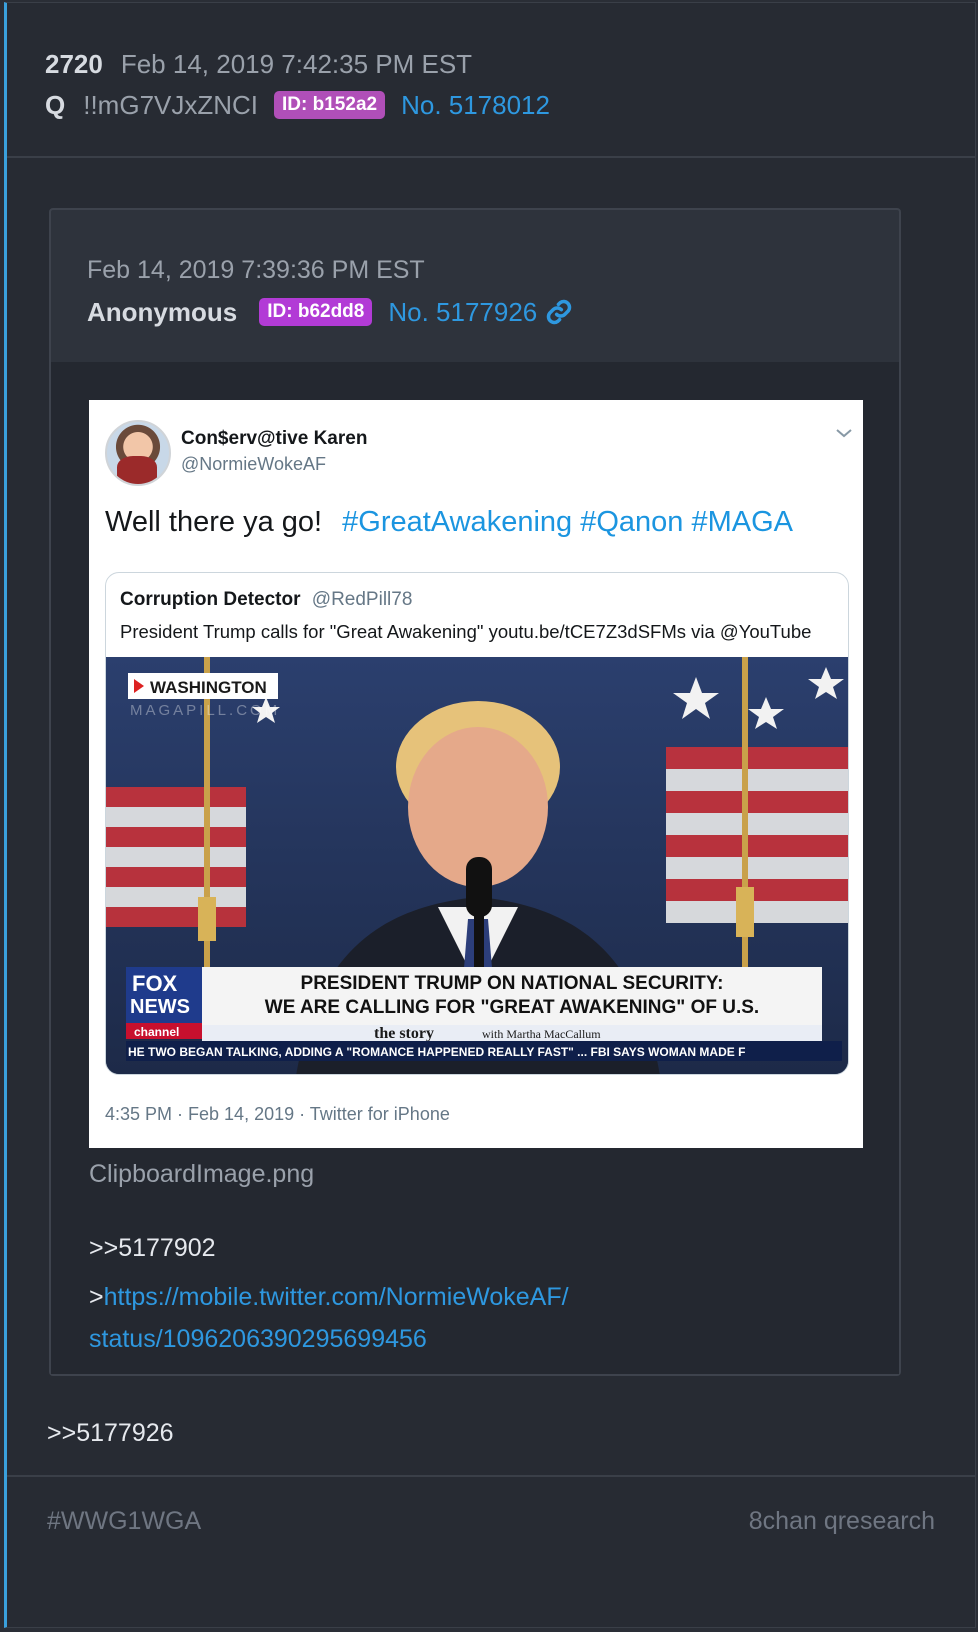  Describe the element at coordinates (208, 687) in the screenshot. I see `location-tag: WASHINGTON` at that location.